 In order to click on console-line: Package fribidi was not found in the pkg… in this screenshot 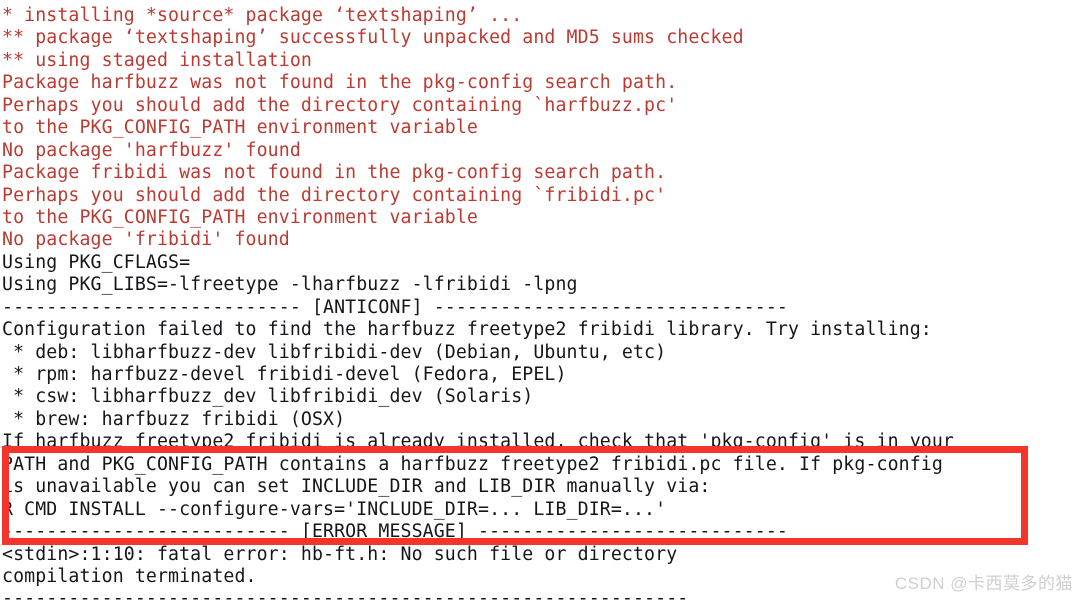, I will do `click(334, 173)`.